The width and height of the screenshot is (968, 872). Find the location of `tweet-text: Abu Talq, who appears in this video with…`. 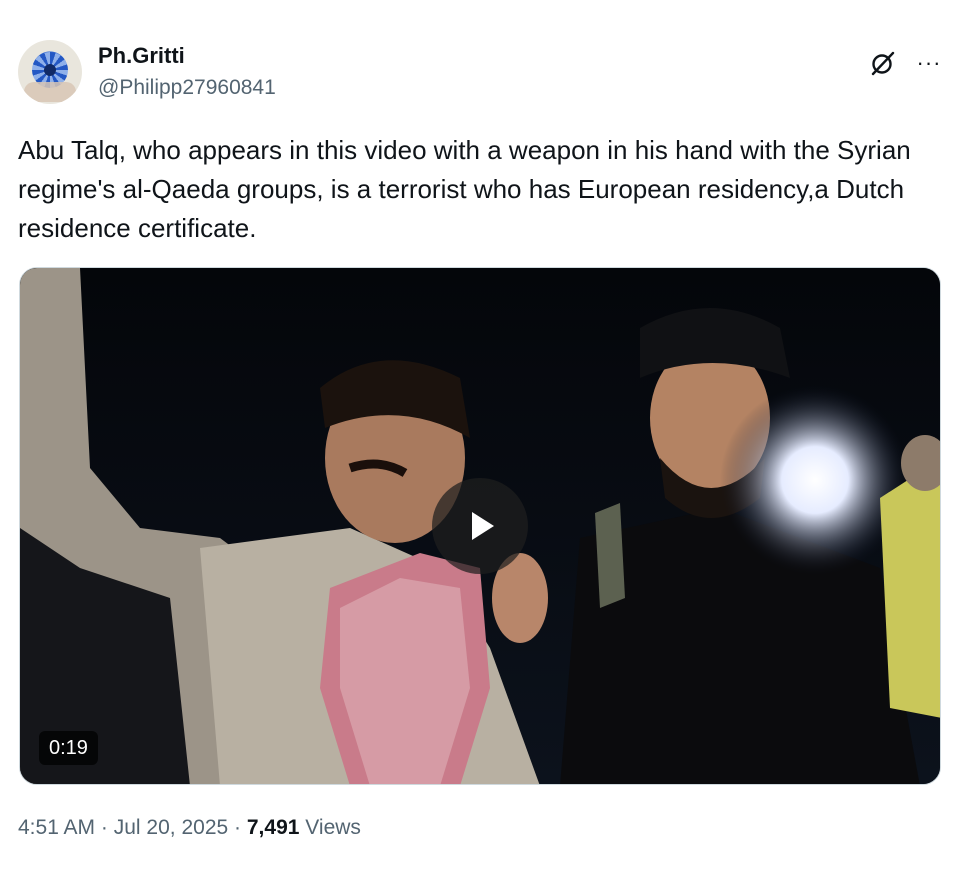

tweet-text: Abu Talq, who appears in this video with… is located at coordinates (464, 189).